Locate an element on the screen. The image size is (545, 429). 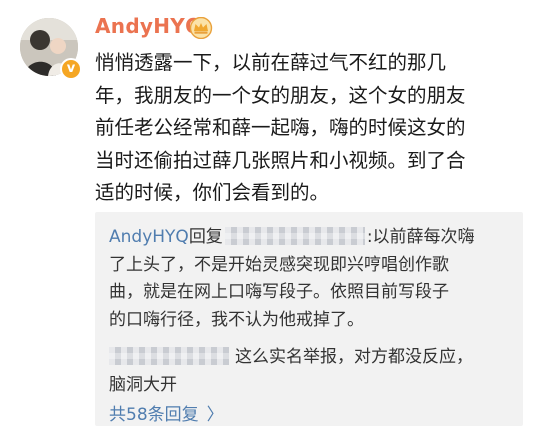
reply-item: 这么实名举报，对方都没反应， 脑洞大开 is located at coordinates (313, 371).